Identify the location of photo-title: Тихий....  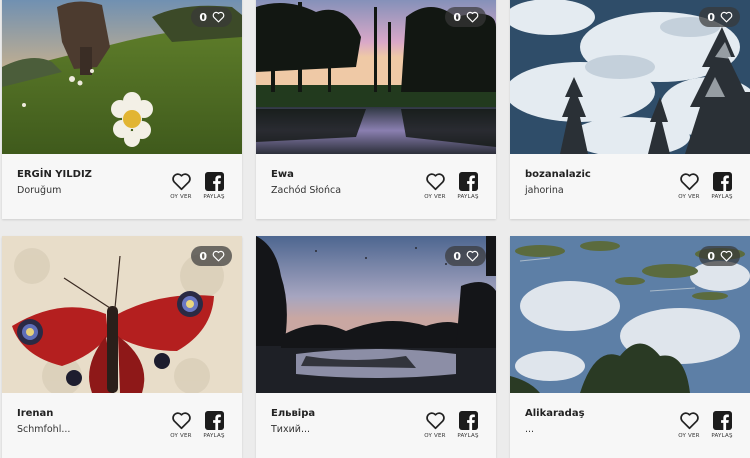
(290, 429).